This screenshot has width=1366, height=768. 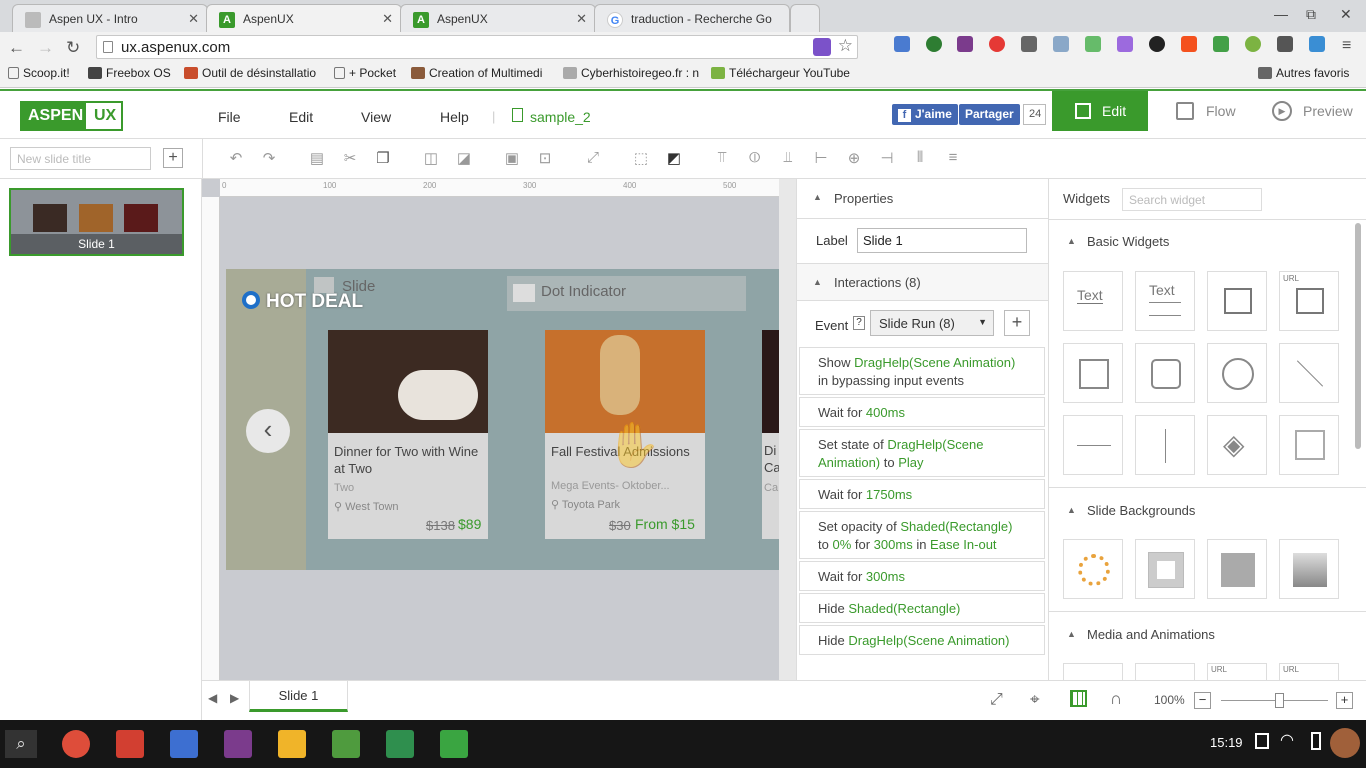 What do you see at coordinates (365, 73) in the screenshot?
I see `bookmark: + Pocket` at bounding box center [365, 73].